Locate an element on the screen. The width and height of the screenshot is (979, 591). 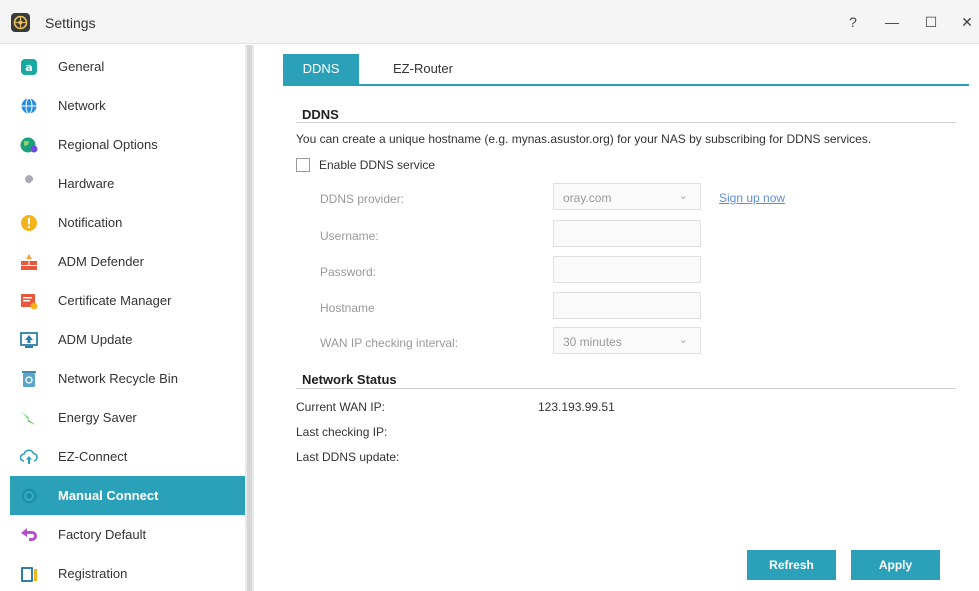
sidebar-item-label: Certificate Manager is located at coordinates (115, 300).